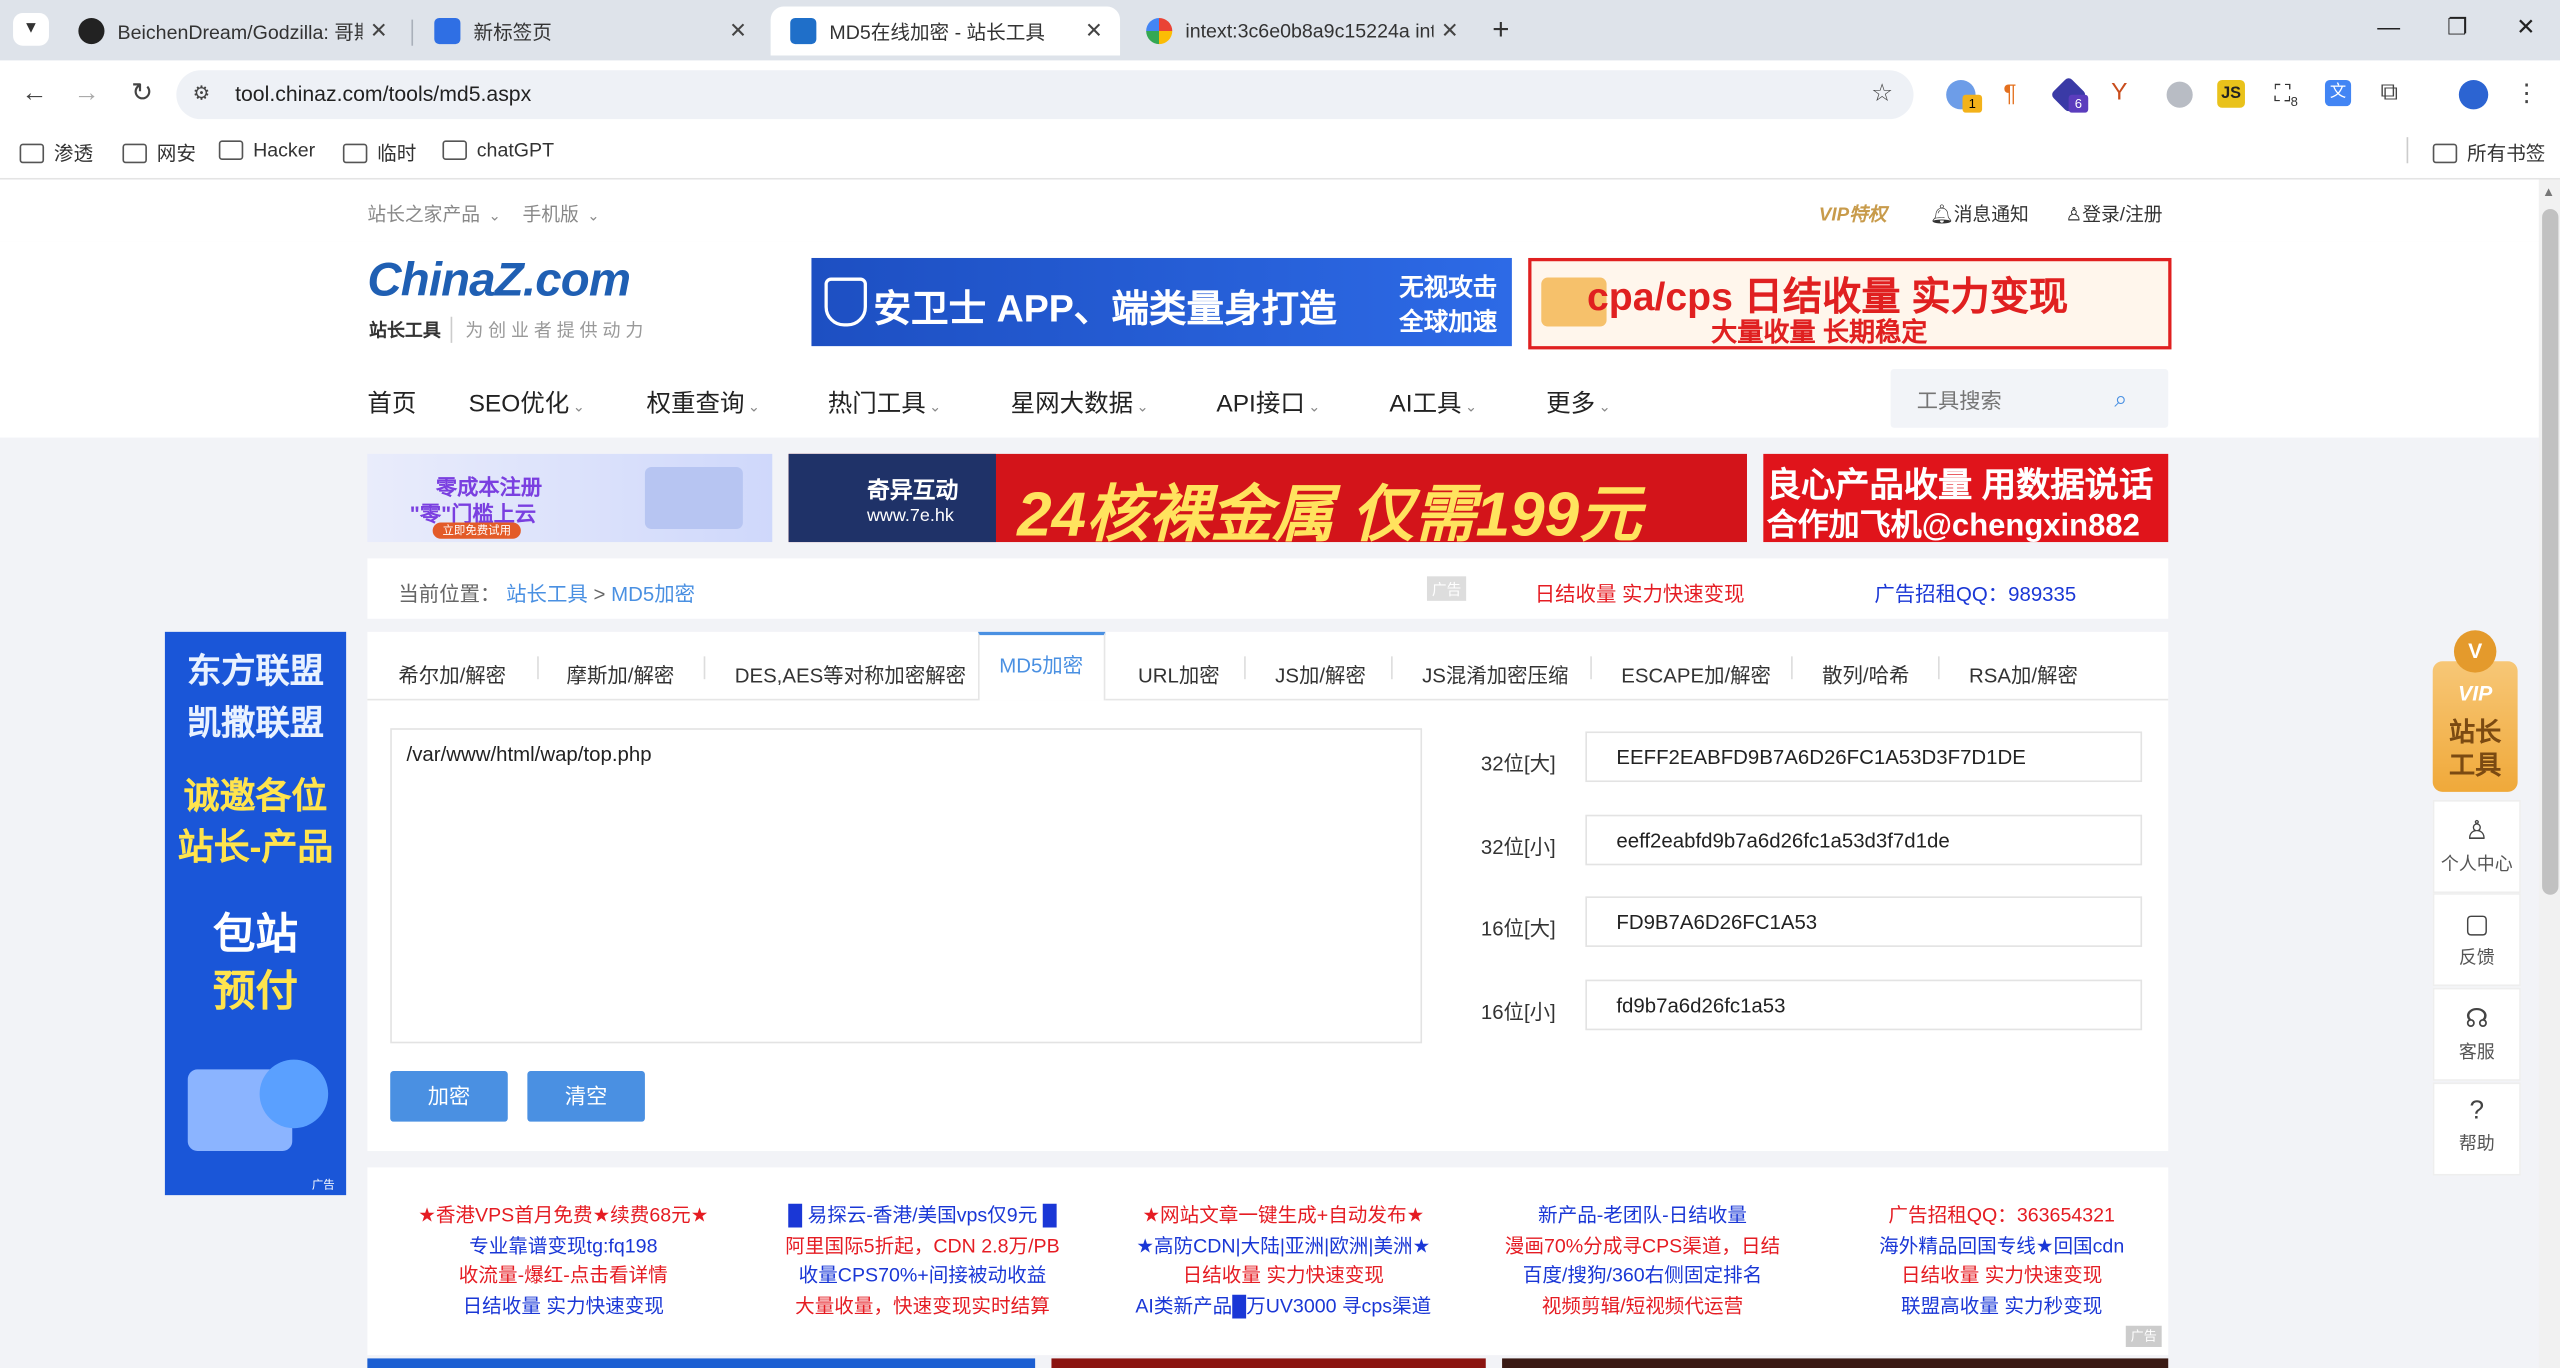  Describe the element at coordinates (2476, 1129) in the screenshot. I see `help-button: ? 帮助` at that location.